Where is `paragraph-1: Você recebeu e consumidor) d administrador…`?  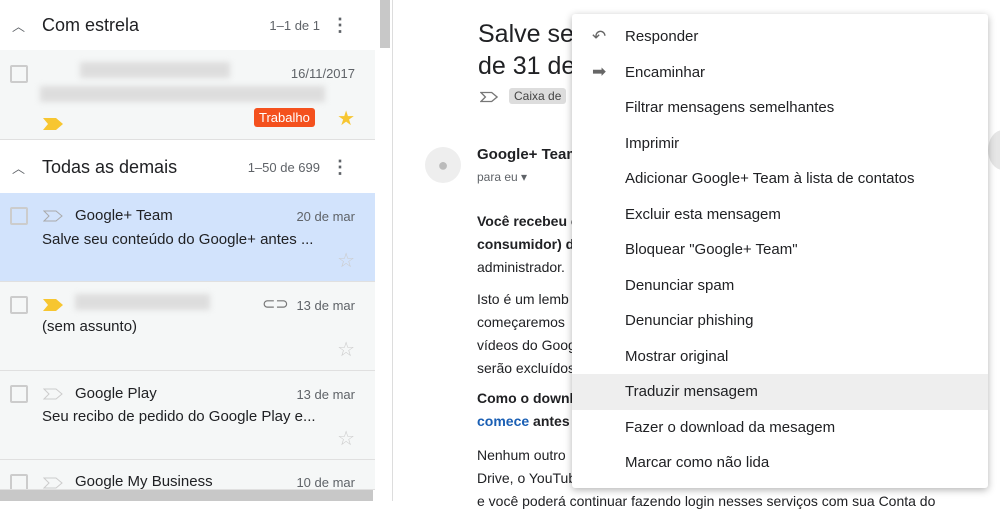
paragraph-1: Você recebeu e consumidor) d administrador… is located at coordinates (528, 244).